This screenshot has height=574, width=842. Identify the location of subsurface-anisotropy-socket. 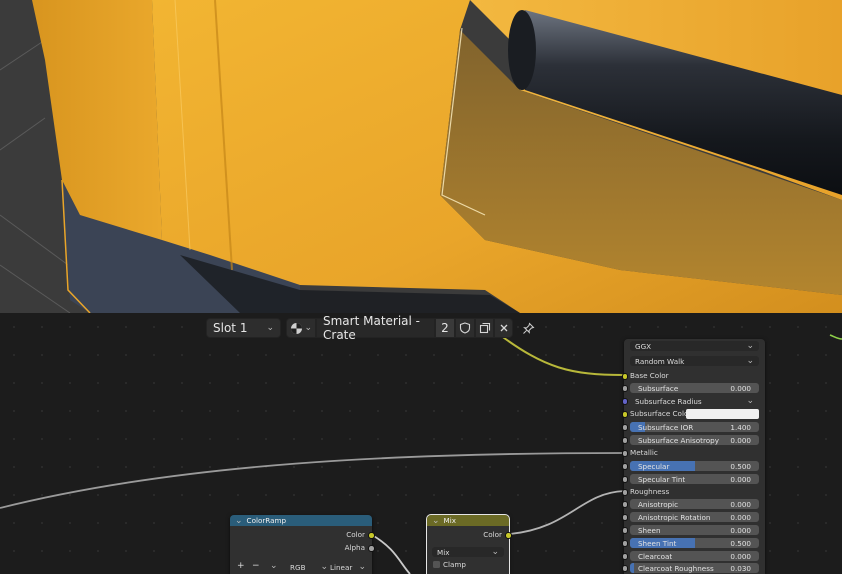
(624, 440).